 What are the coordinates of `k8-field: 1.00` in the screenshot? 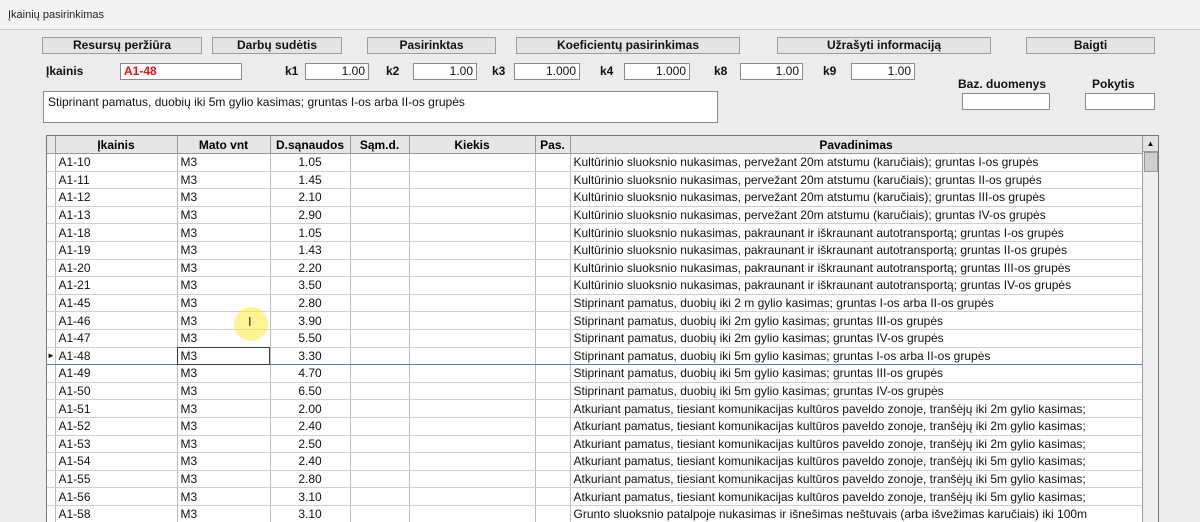 It's located at (771, 71).